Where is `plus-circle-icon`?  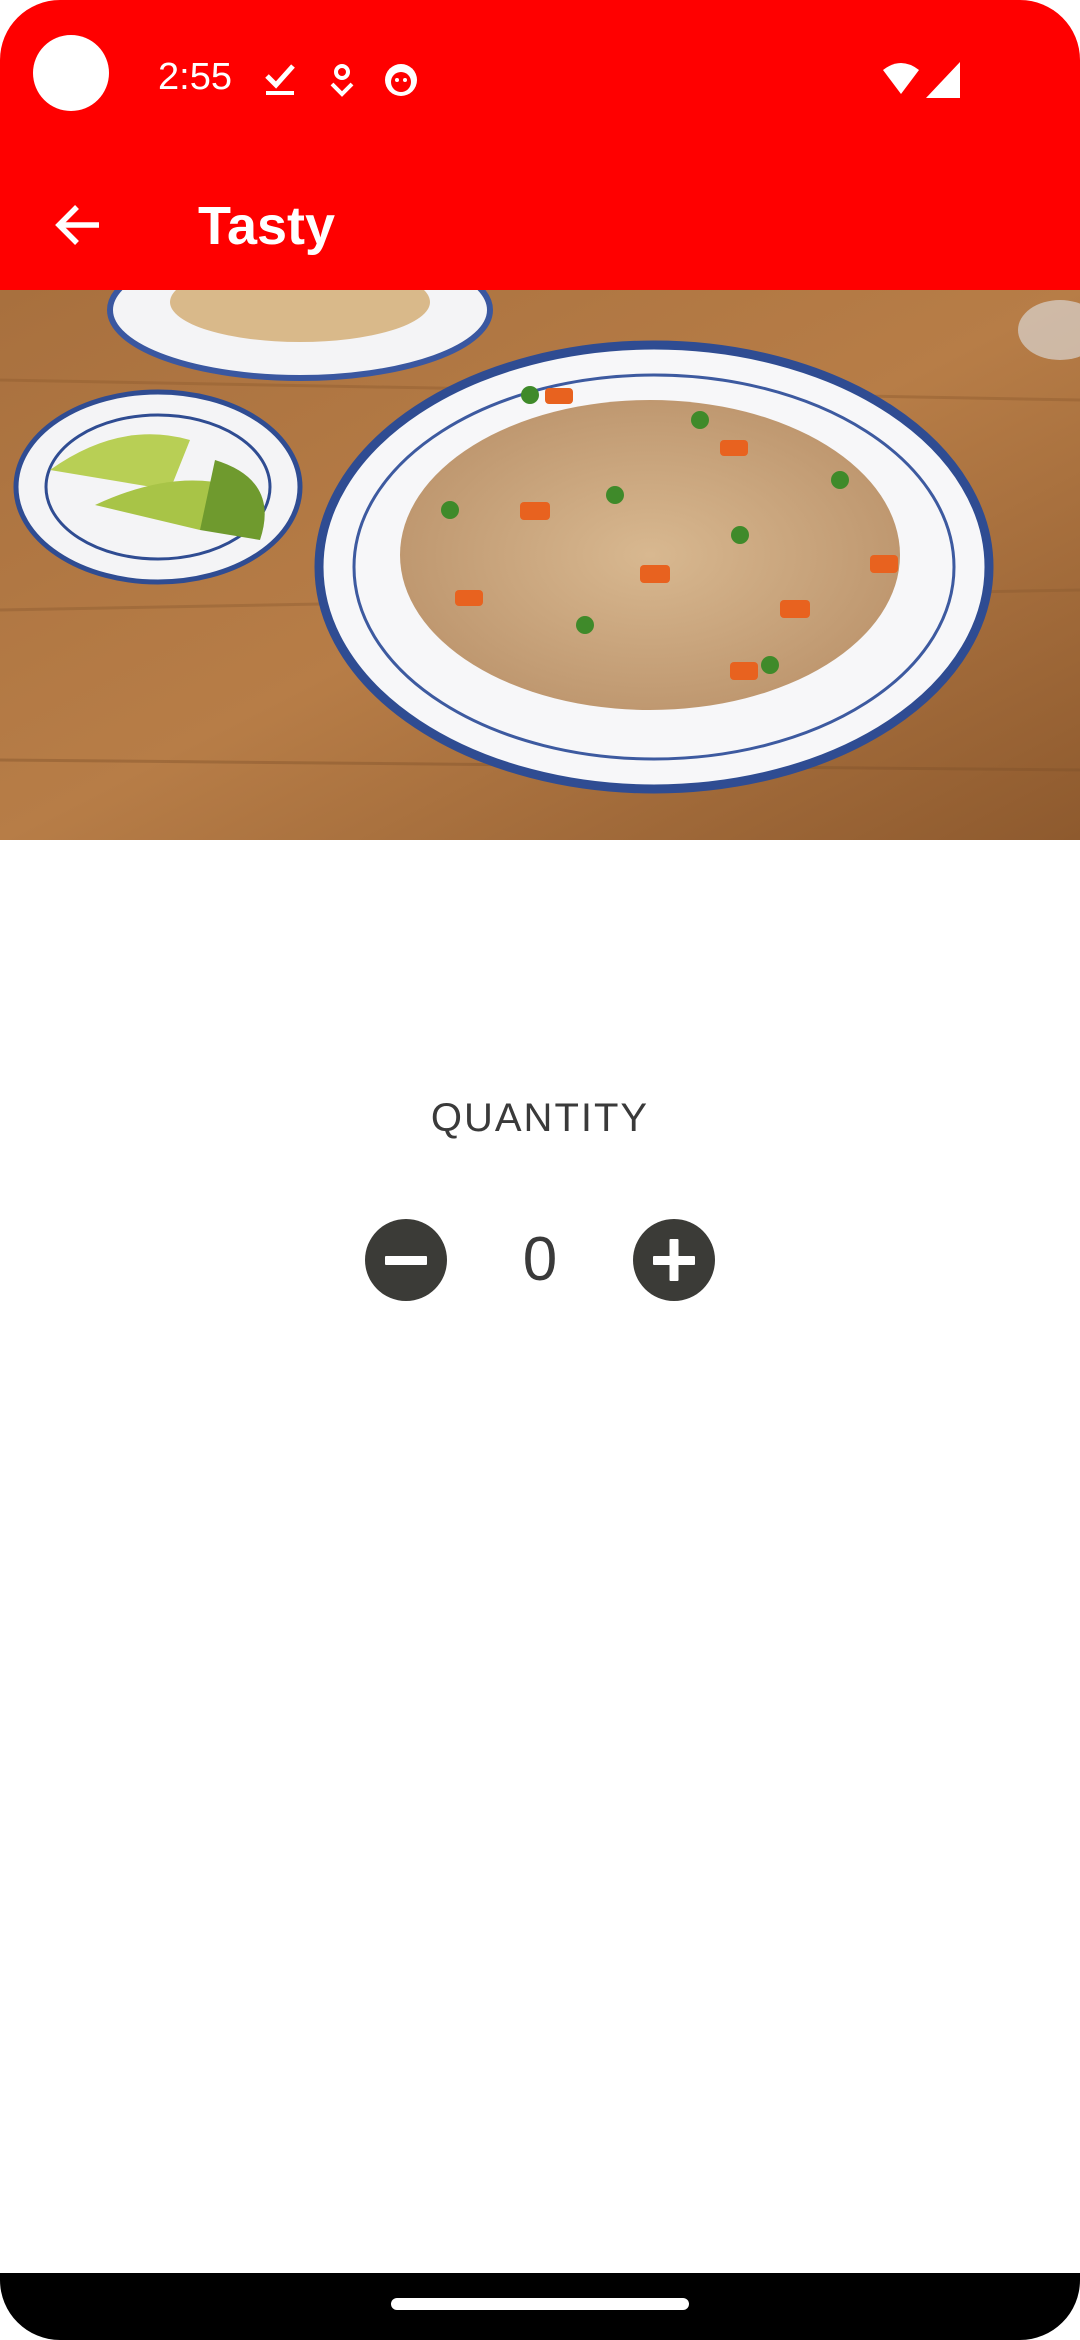 plus-circle-icon is located at coordinates (674, 1260).